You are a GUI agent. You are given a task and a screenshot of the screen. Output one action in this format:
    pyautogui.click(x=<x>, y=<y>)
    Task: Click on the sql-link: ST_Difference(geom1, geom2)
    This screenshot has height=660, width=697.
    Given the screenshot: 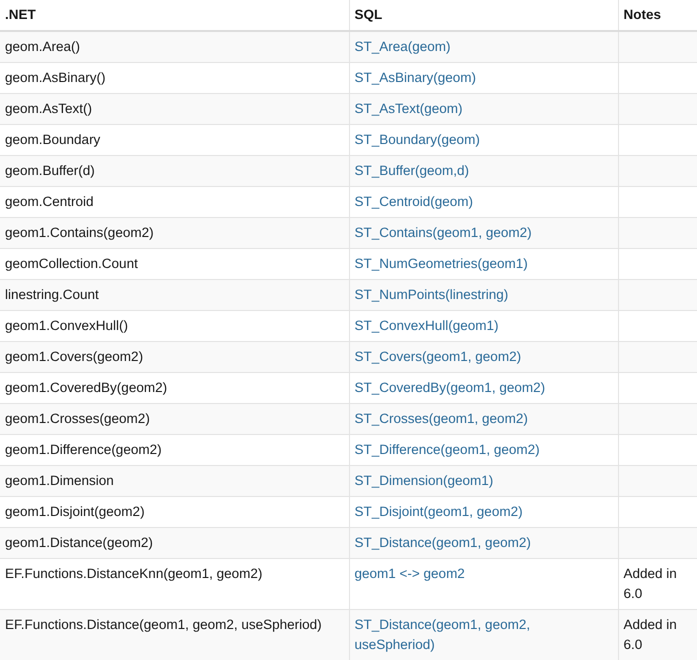 What is the action you would take?
    pyautogui.click(x=447, y=450)
    